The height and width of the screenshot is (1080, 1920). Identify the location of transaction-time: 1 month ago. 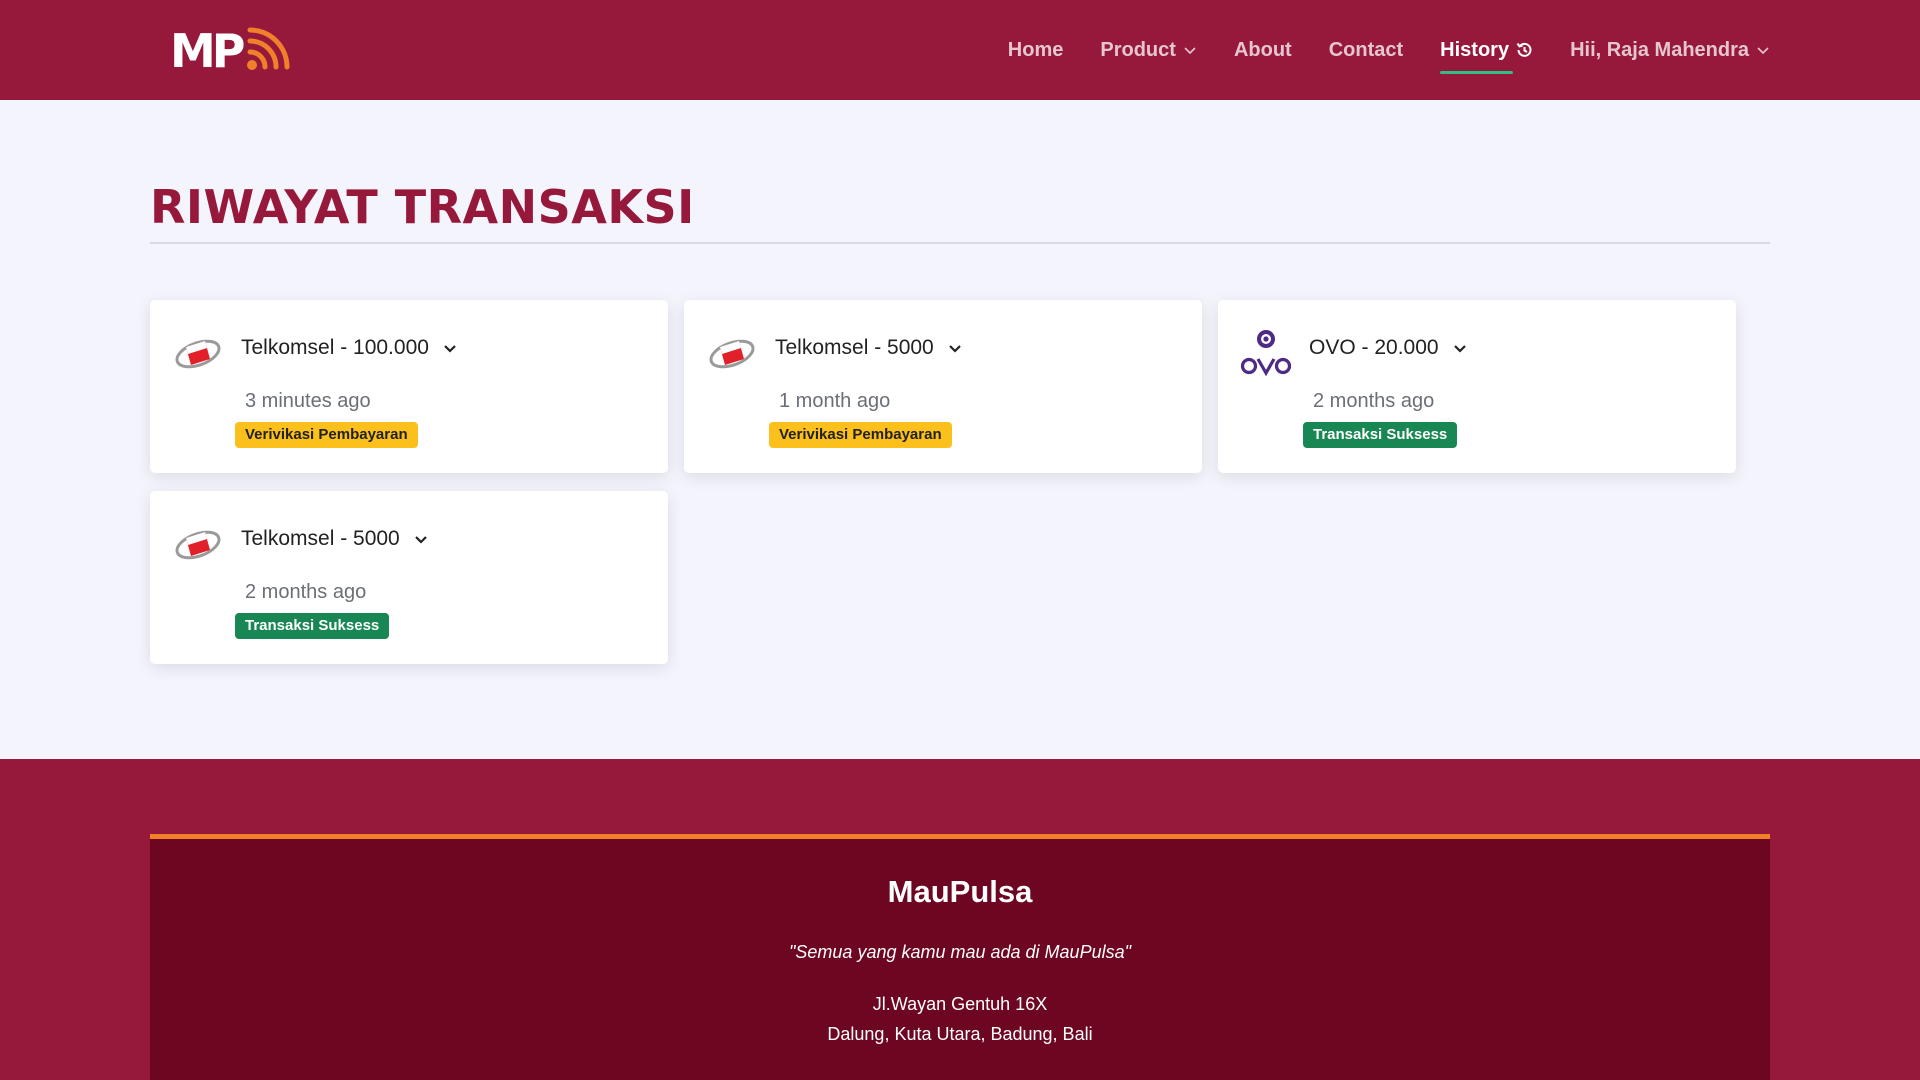
(835, 401).